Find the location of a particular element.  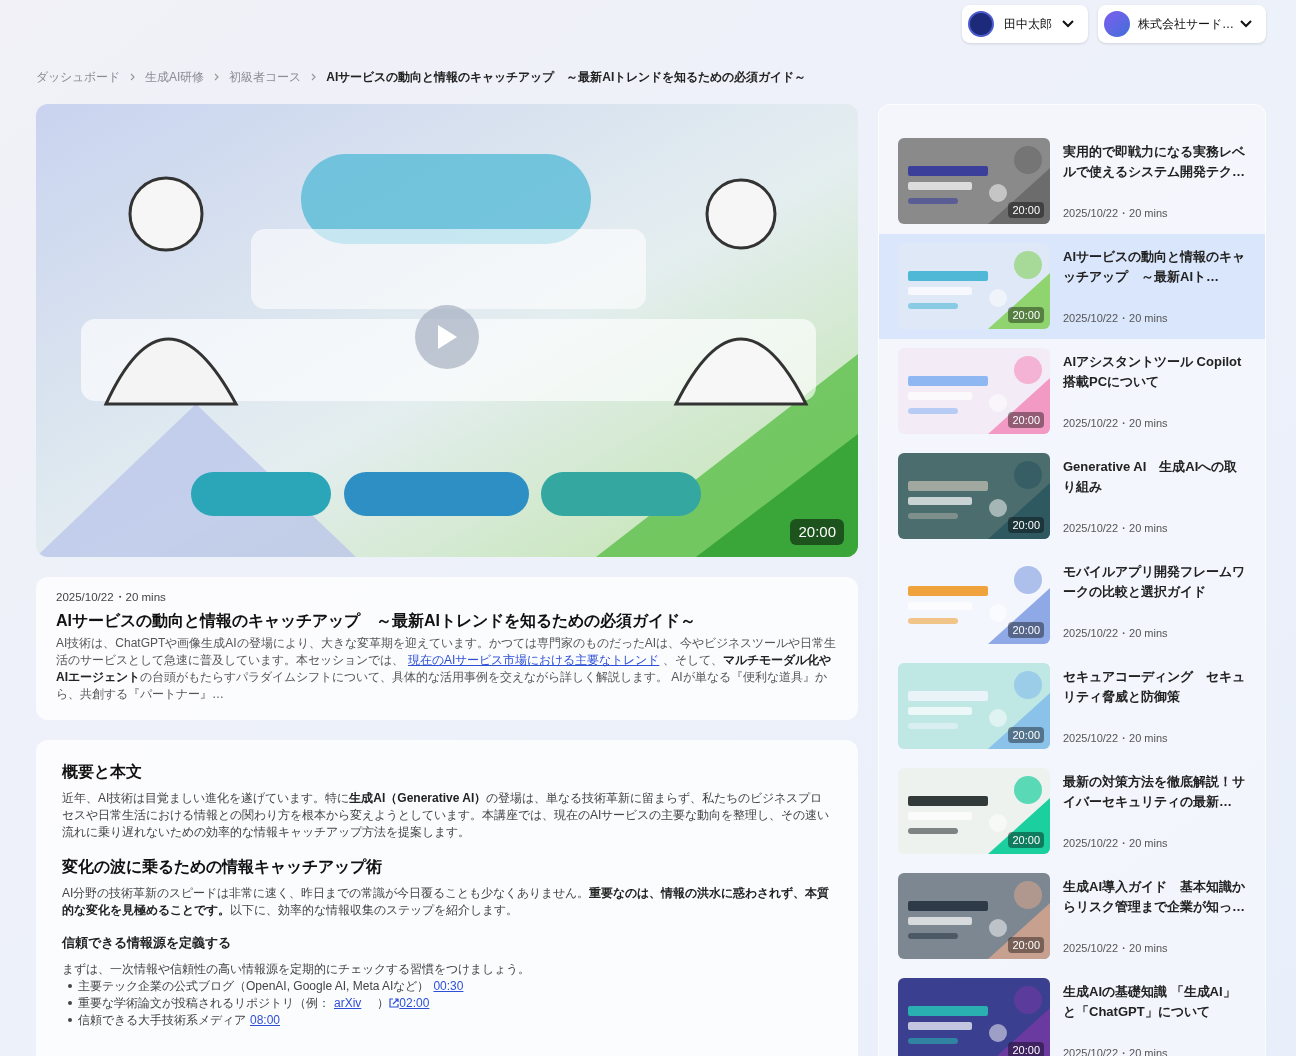

link: 現在のAIサービス市場における主要なトレンド is located at coordinates (534, 660).